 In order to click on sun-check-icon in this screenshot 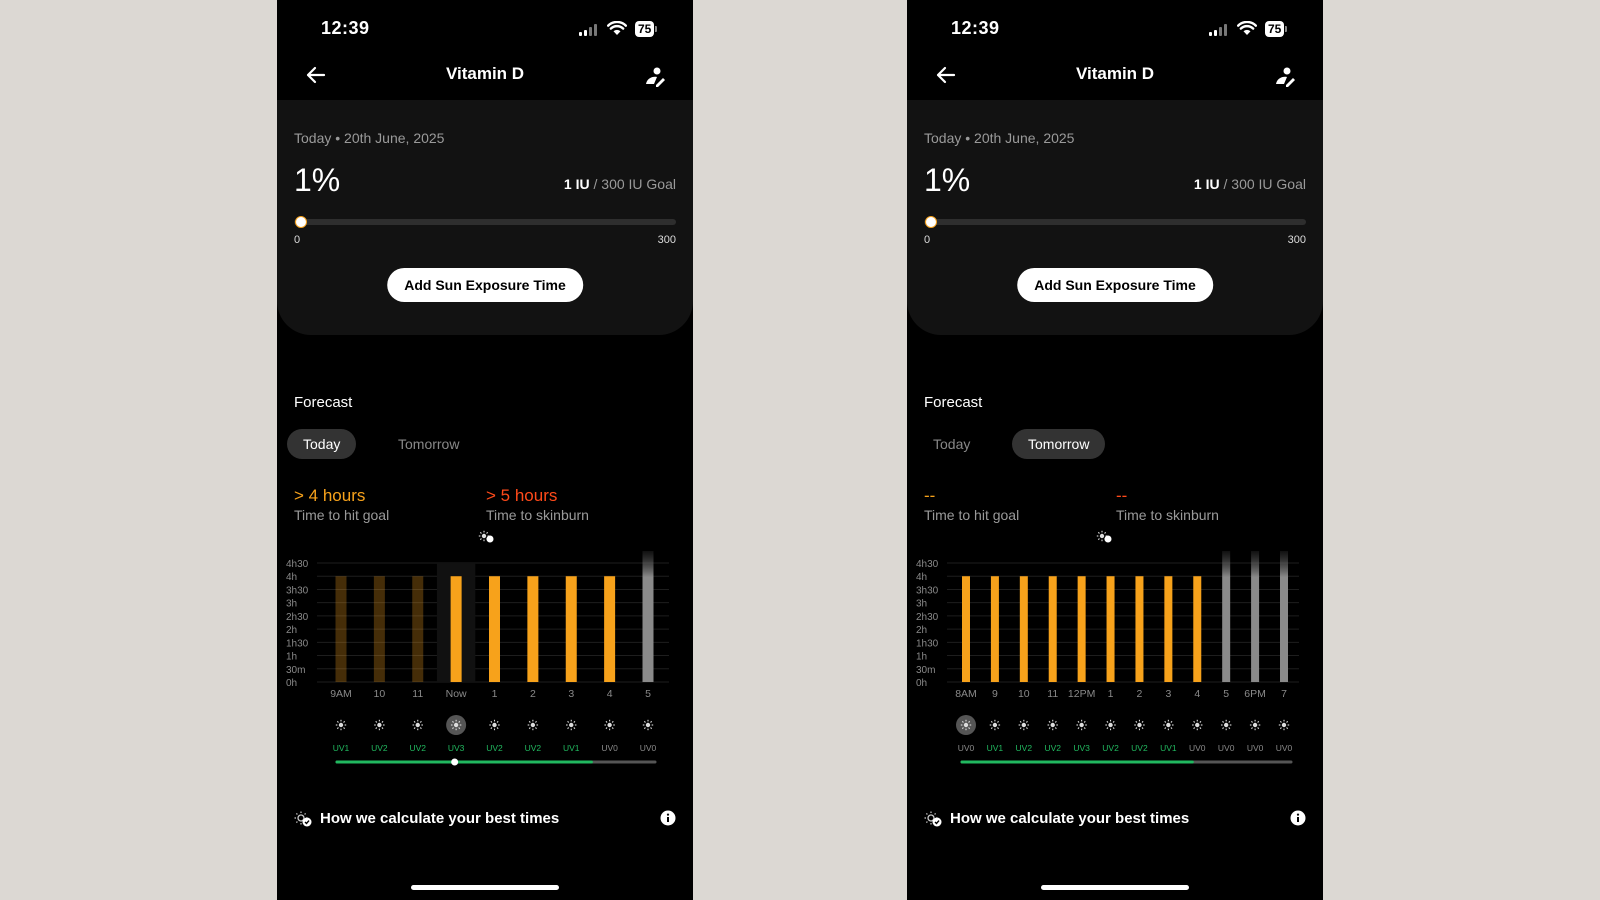, I will do `click(303, 818)`.